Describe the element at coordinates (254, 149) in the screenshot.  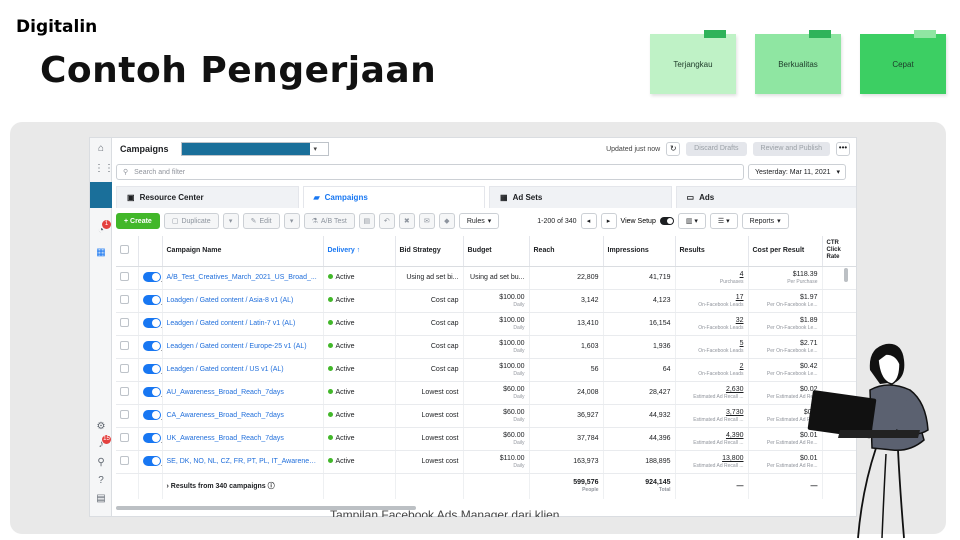
I see `account-selector: ▾` at that location.